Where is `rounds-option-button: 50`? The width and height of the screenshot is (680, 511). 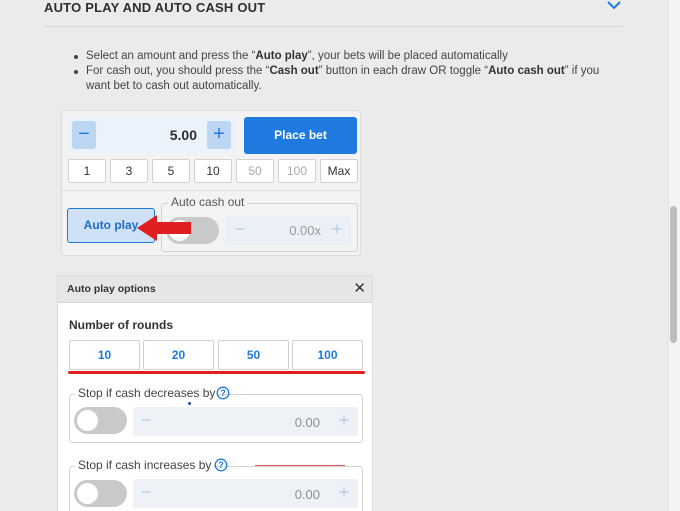
rounds-option-button: 50 is located at coordinates (253, 355).